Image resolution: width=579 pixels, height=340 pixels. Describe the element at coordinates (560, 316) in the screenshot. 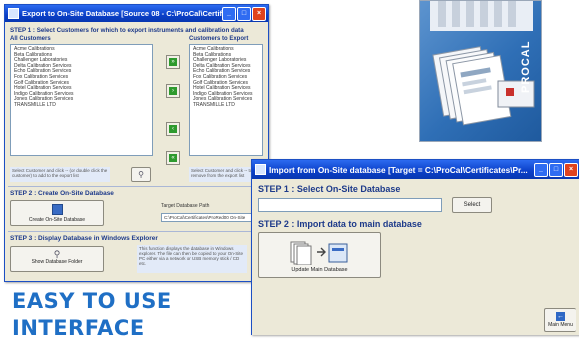

I see `back-arrow-icon: ←` at that location.